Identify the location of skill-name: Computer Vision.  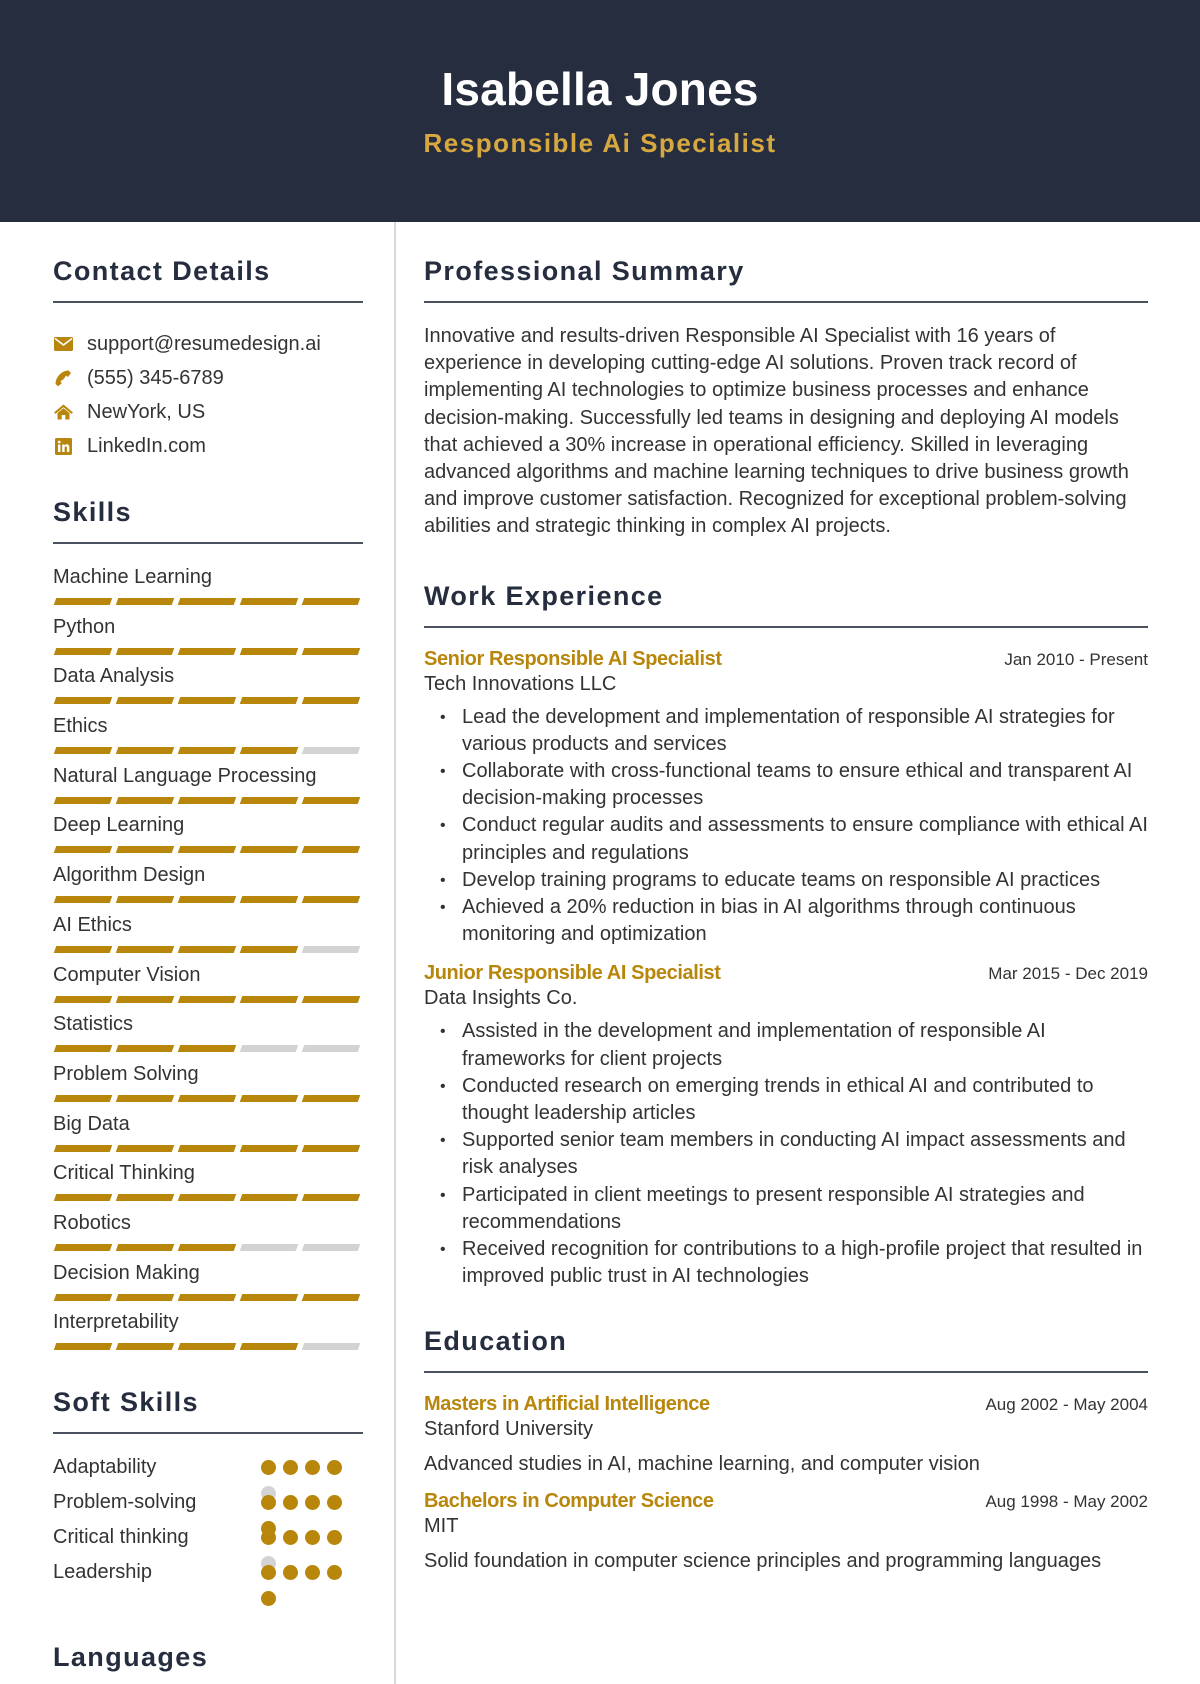
(127, 974).